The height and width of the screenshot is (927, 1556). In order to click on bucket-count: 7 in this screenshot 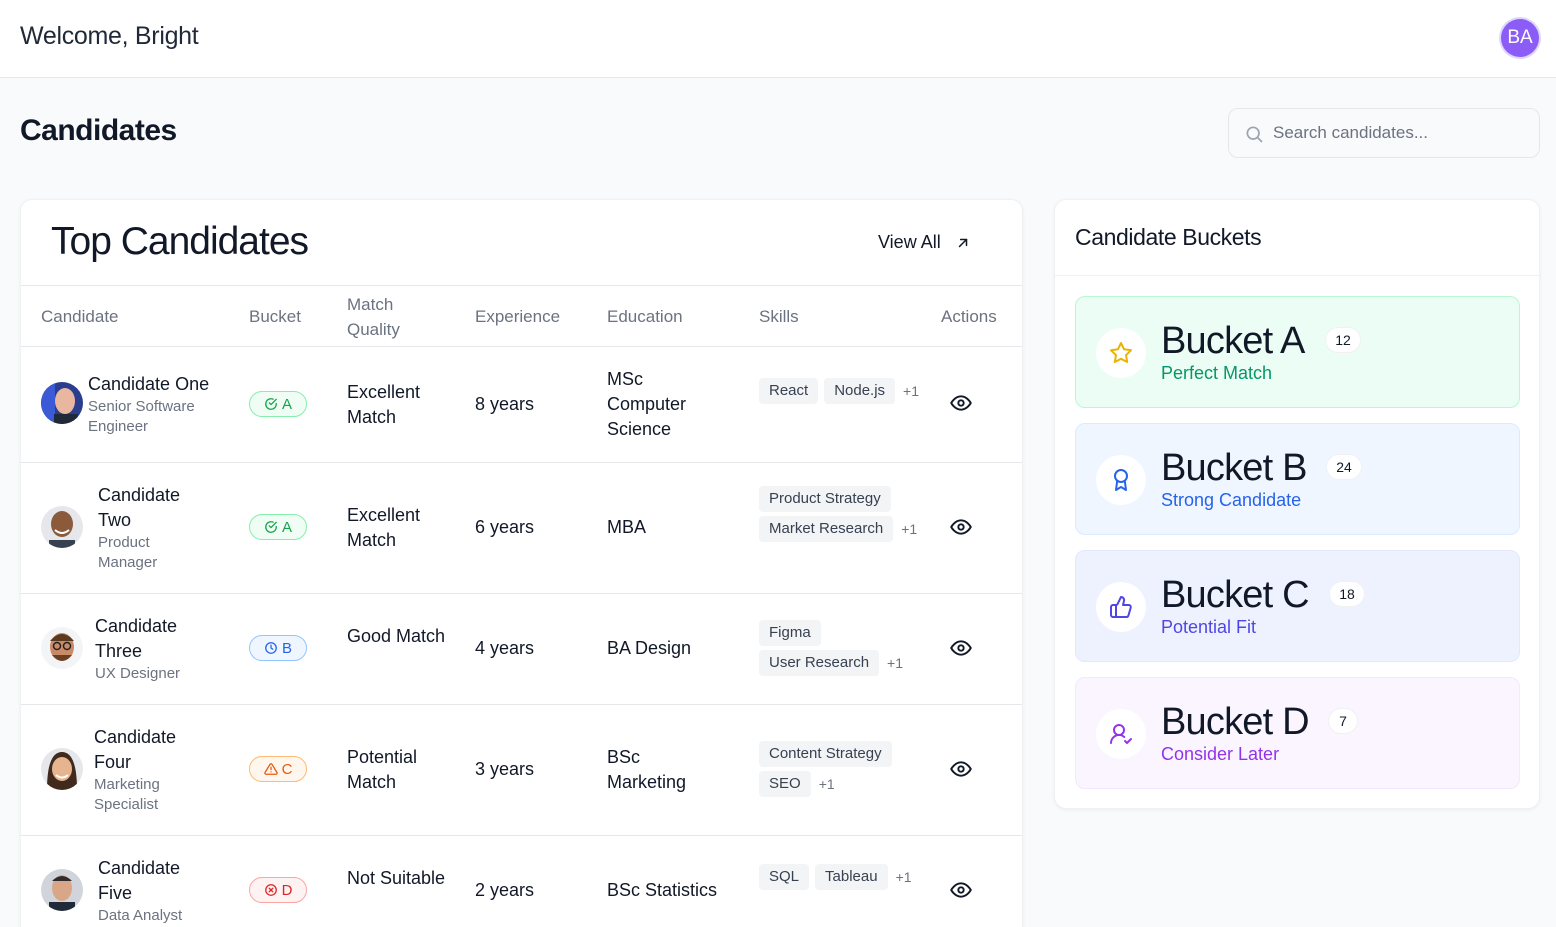, I will do `click(1343, 721)`.